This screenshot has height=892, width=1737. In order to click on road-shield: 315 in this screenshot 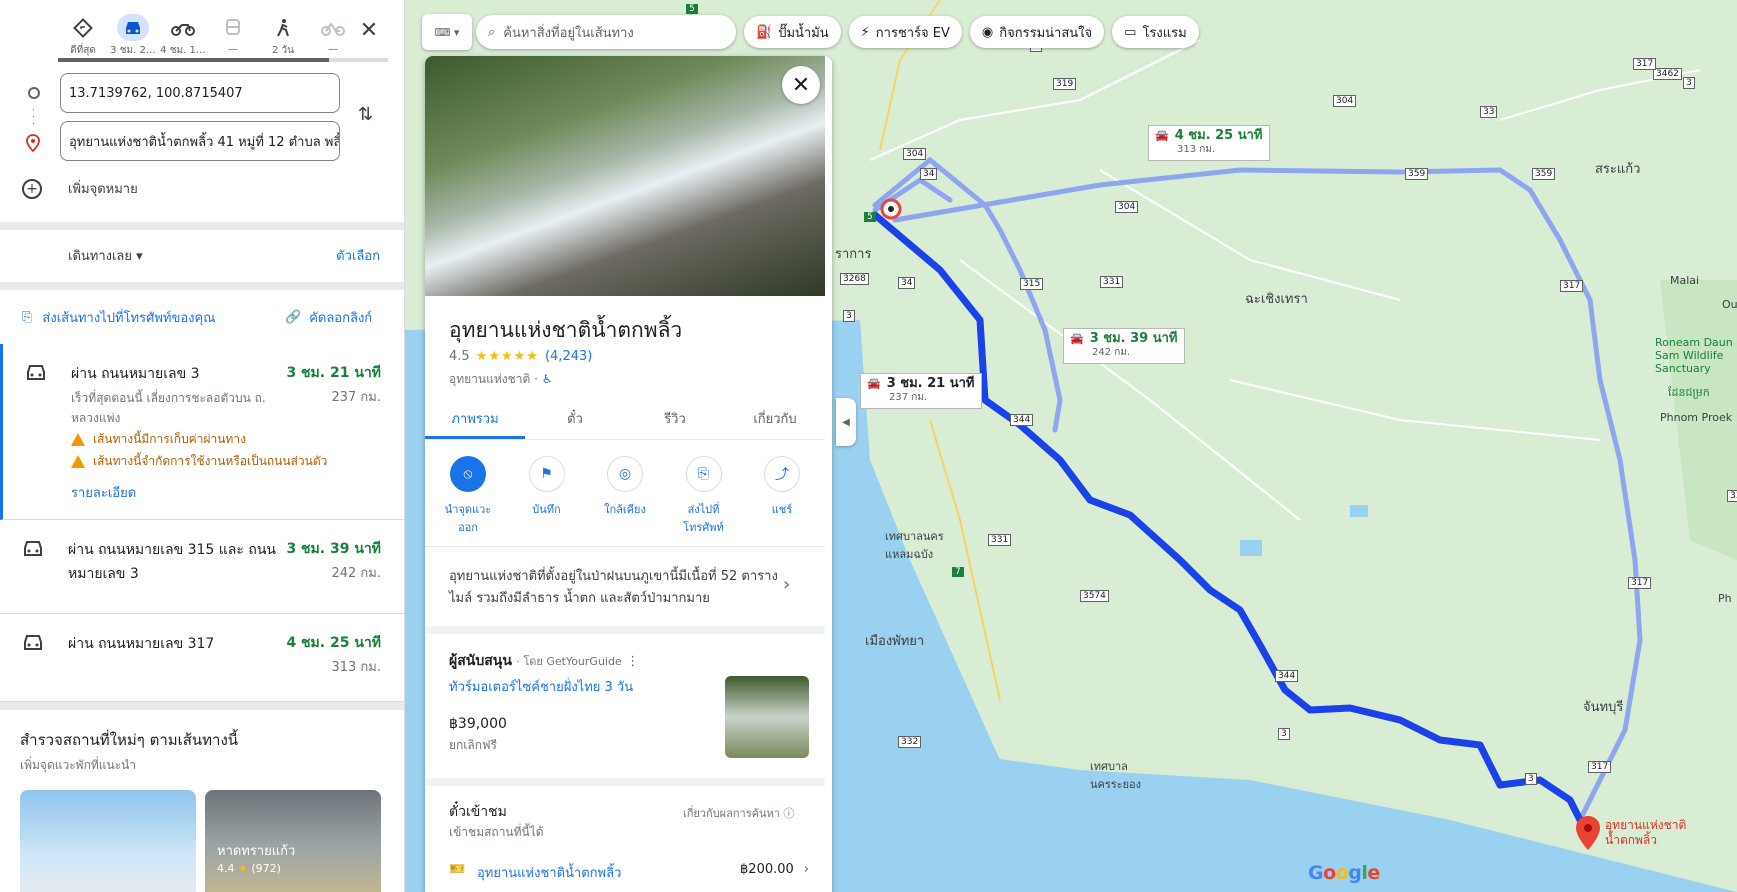, I will do `click(1032, 284)`.